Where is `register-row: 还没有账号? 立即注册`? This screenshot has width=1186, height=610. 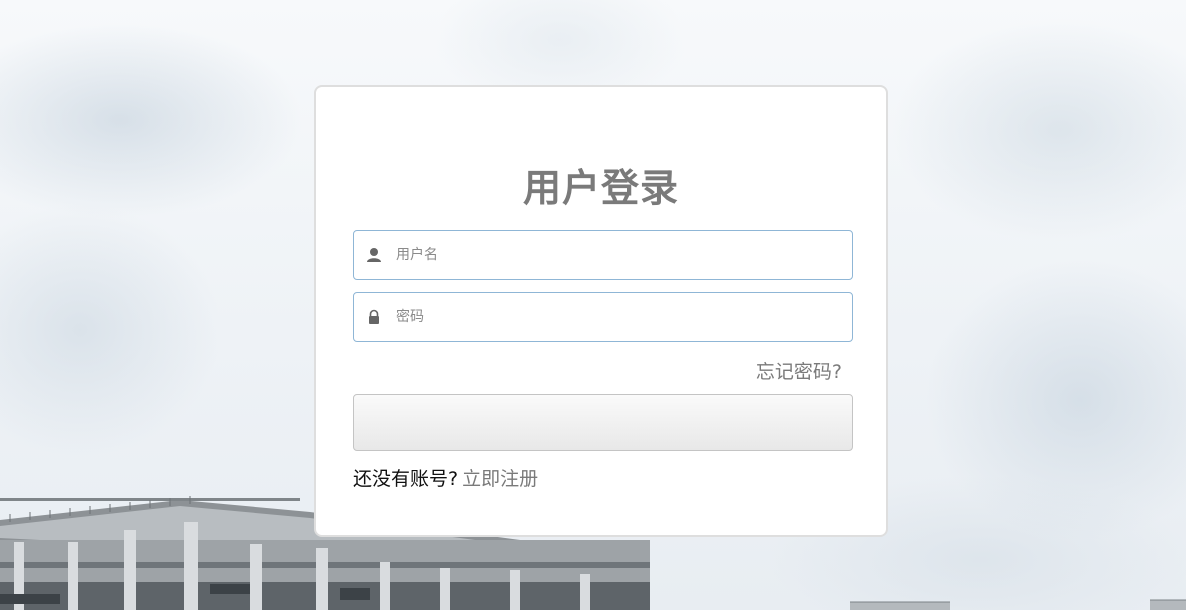 register-row: 还没有账号? 立即注册 is located at coordinates (445, 477).